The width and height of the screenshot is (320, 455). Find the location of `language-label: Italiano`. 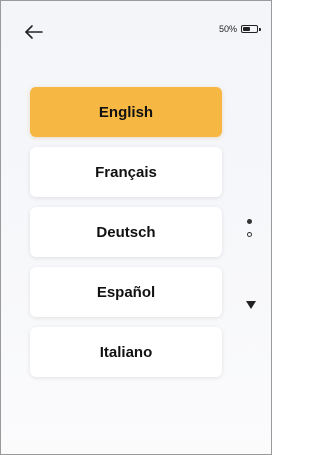

language-label: Italiano is located at coordinates (126, 352).